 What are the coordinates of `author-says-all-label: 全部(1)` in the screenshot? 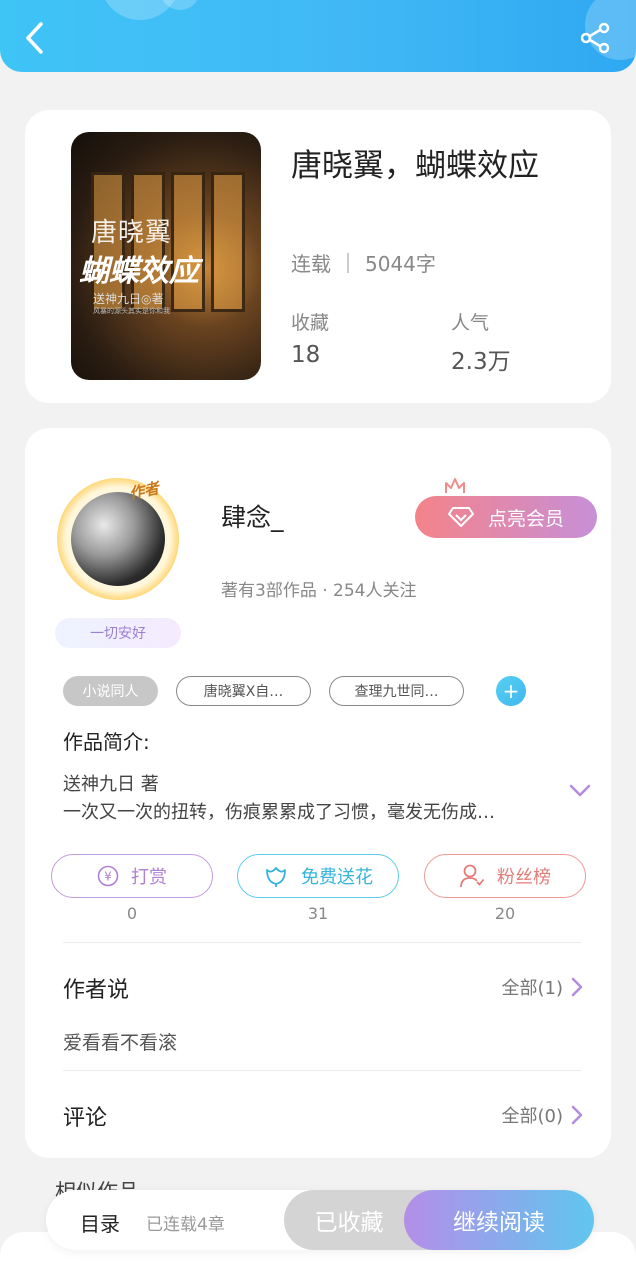 It's located at (532, 988).